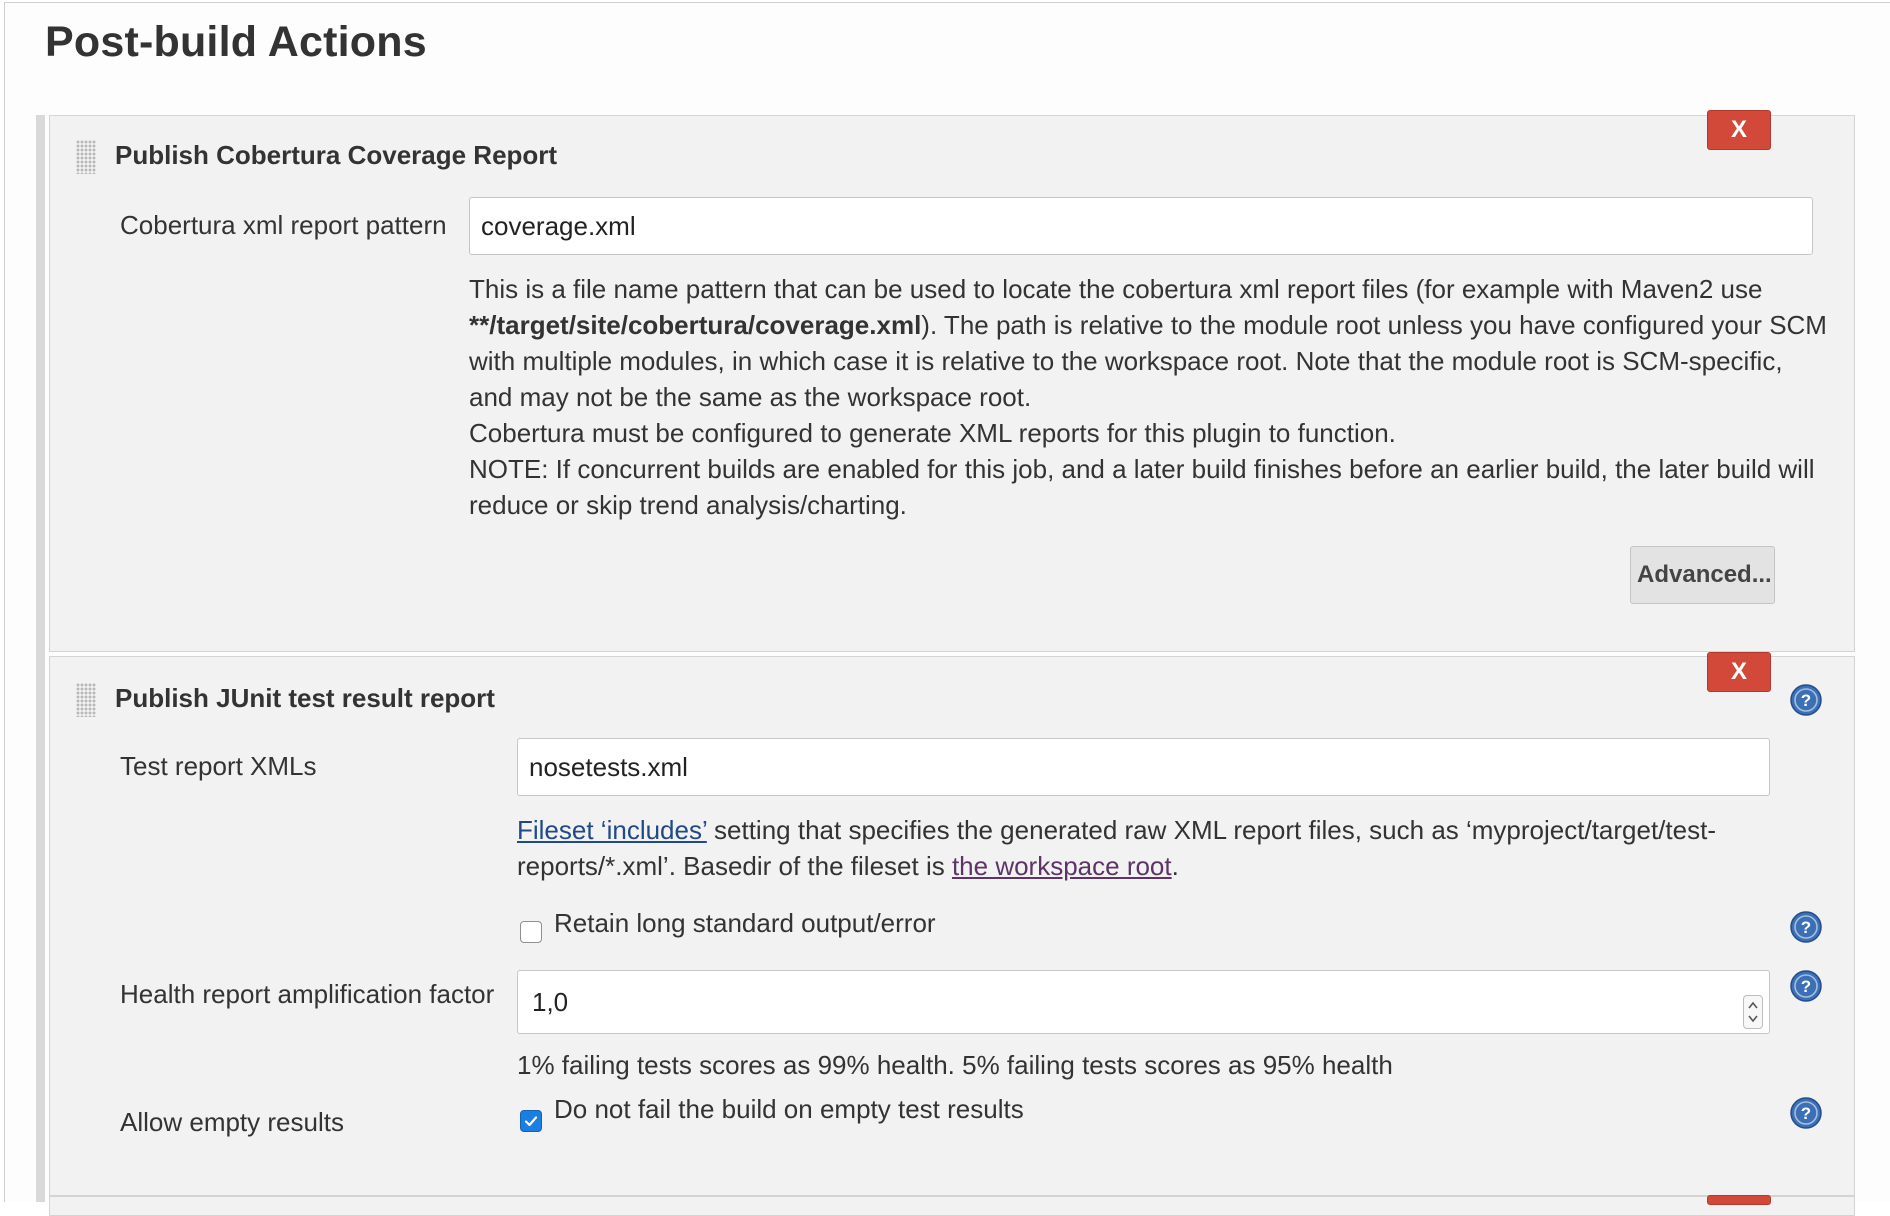  Describe the element at coordinates (283, 225) in the screenshot. I see `cobertura-pattern-label: Cobertura xml report pattern` at that location.